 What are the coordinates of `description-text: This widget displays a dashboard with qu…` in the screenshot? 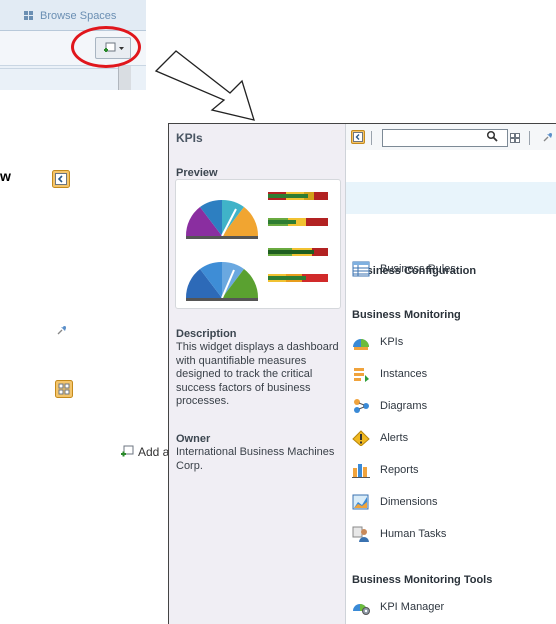 It's located at (257, 374).